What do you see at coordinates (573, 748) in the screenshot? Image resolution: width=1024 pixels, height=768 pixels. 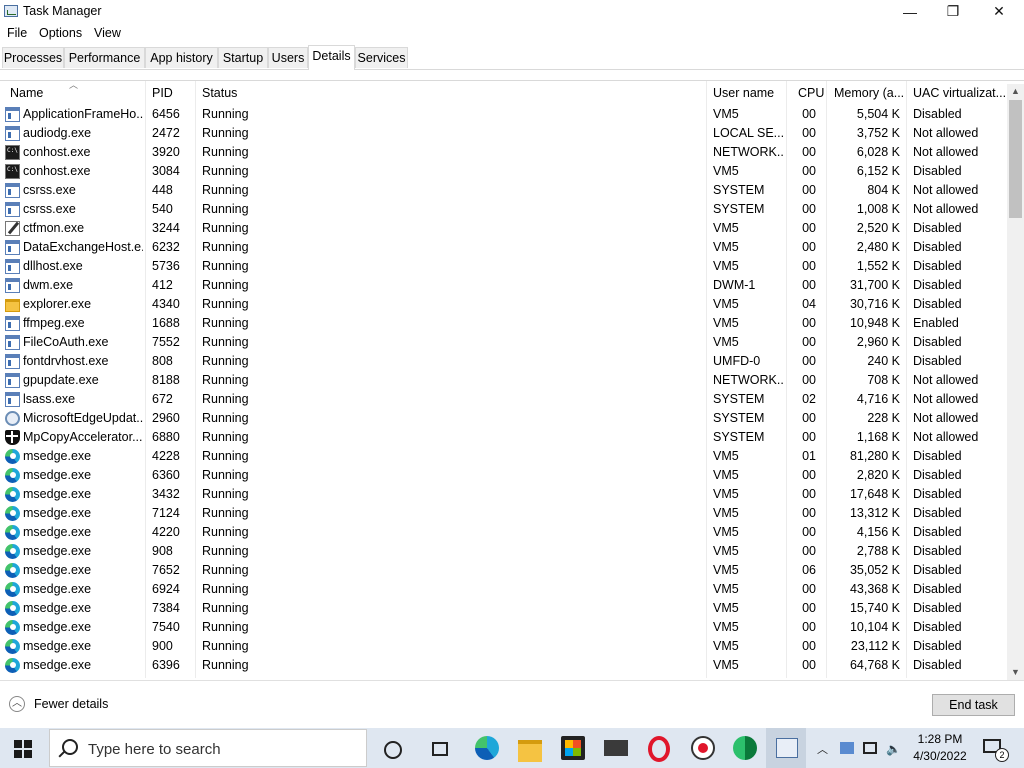 I see `microsoft-store-icon` at bounding box center [573, 748].